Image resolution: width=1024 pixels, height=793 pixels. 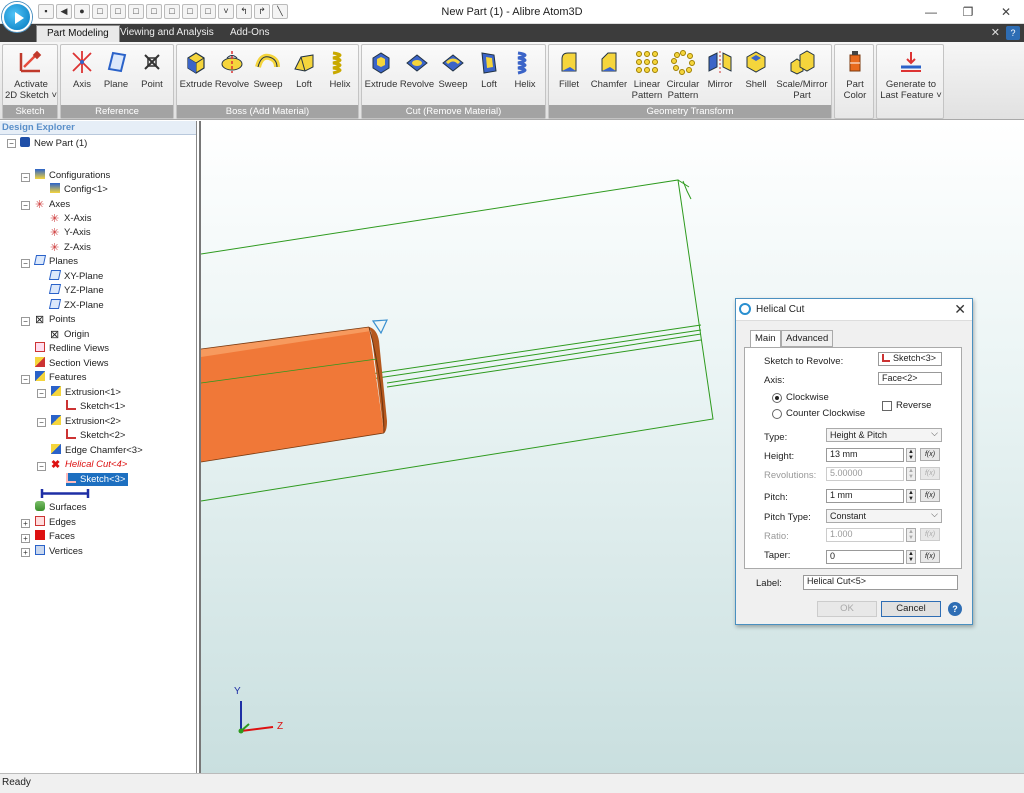 What do you see at coordinates (17, 17) in the screenshot?
I see `app-logo-icon` at bounding box center [17, 17].